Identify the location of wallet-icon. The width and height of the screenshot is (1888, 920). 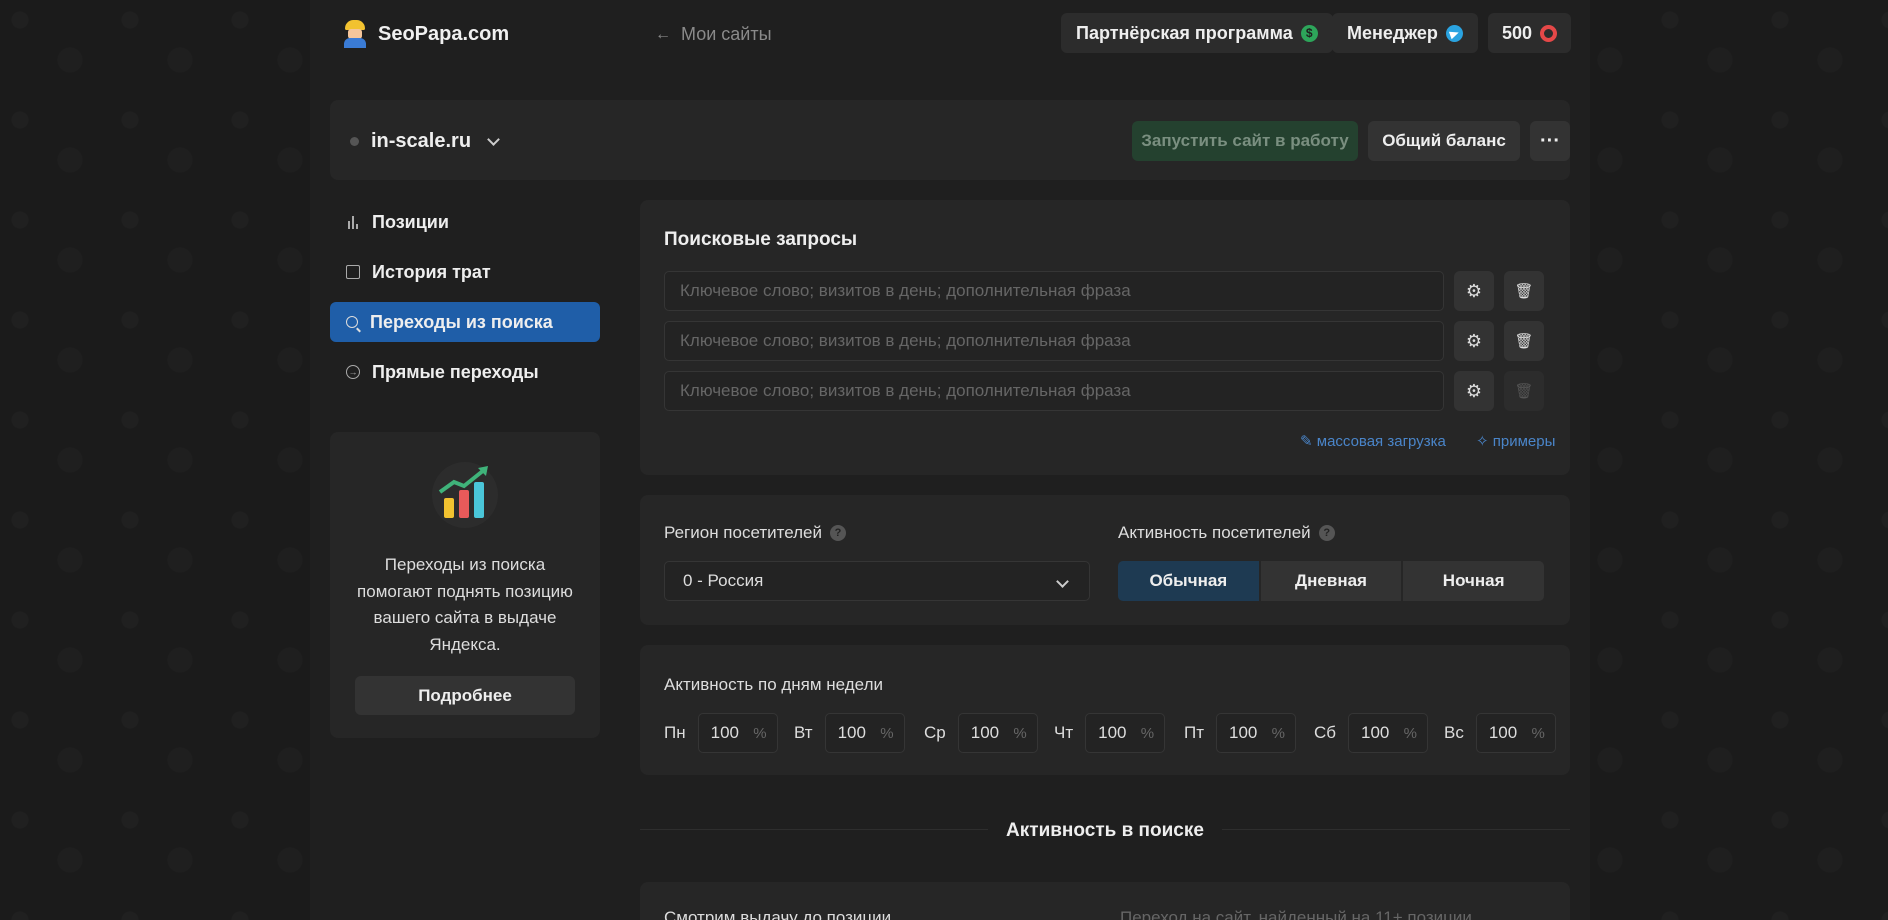
(353, 272).